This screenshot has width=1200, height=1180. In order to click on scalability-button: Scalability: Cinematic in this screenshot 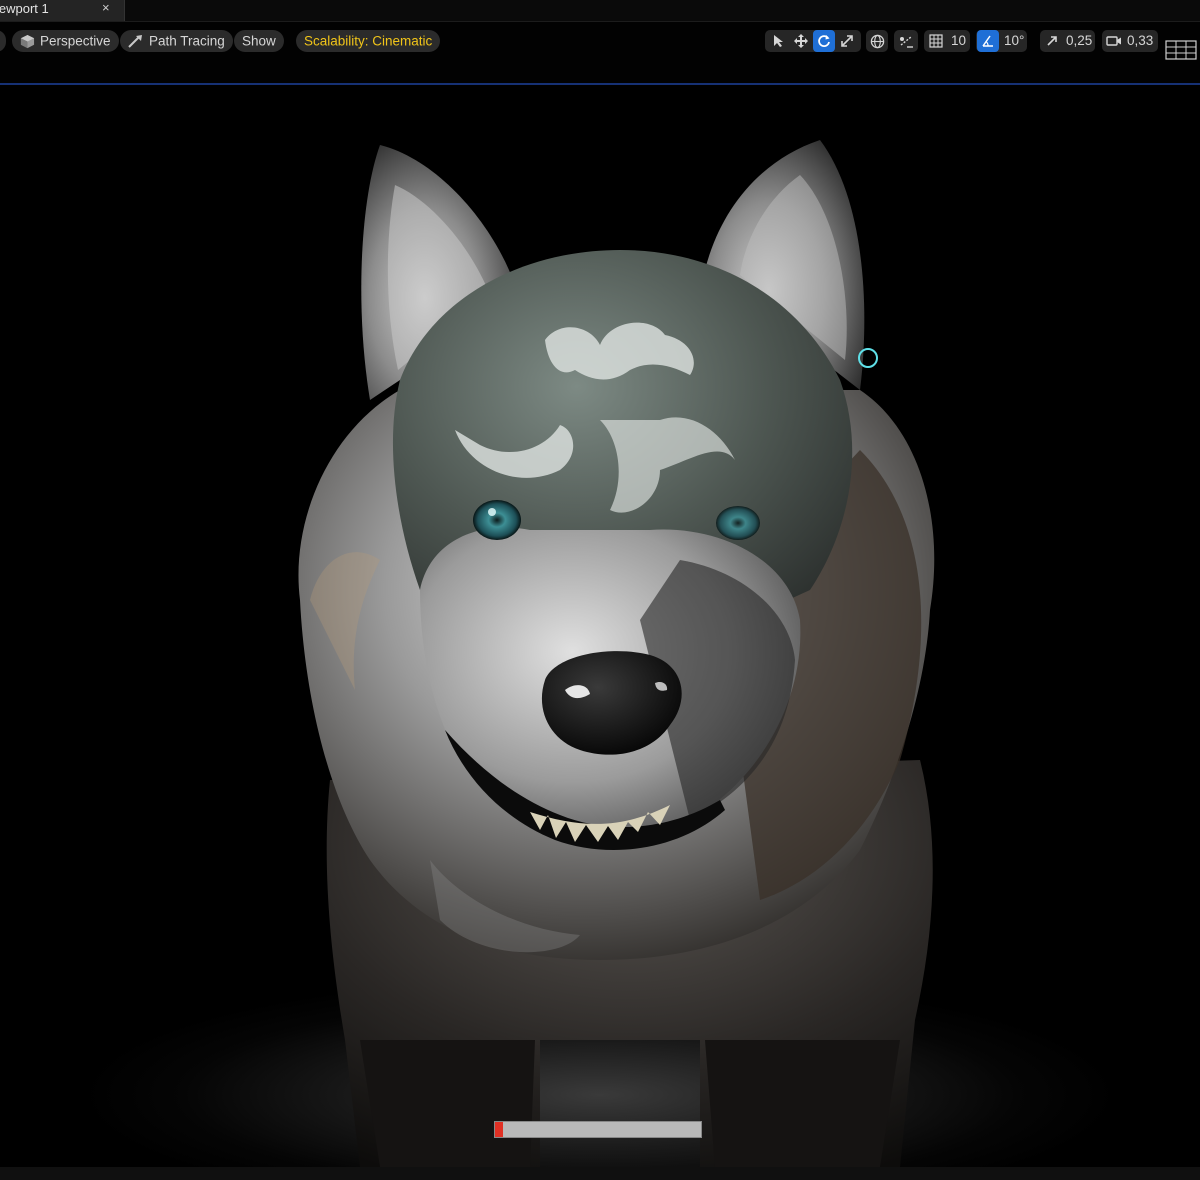, I will do `click(368, 41)`.